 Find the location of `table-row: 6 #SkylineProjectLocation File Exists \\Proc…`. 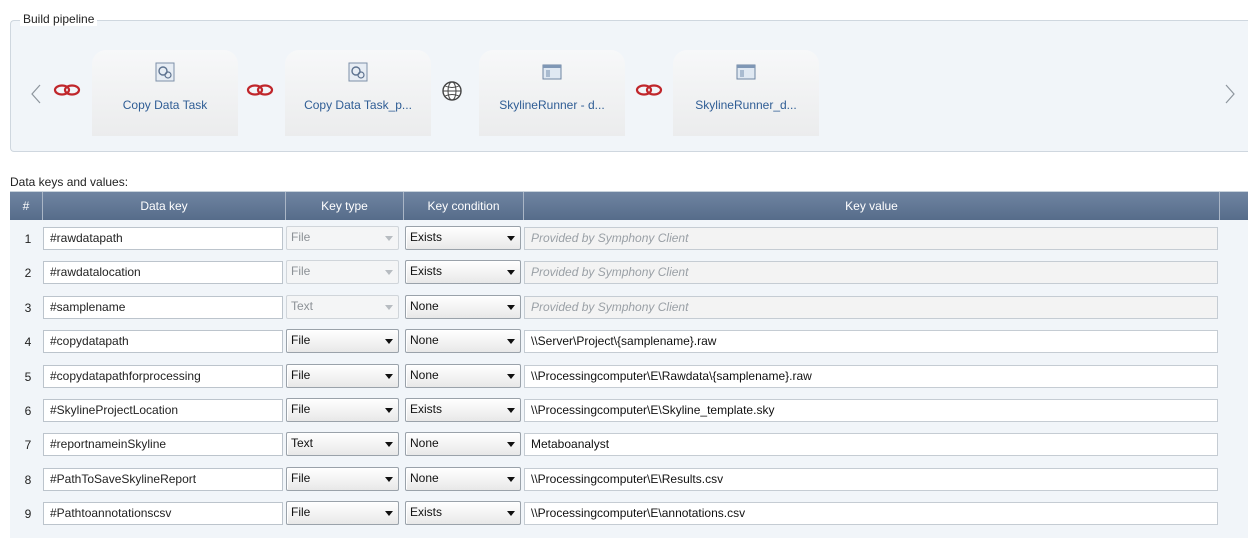

table-row: 6 #SkylineProjectLocation File Exists \\Proc… is located at coordinates (629, 410).